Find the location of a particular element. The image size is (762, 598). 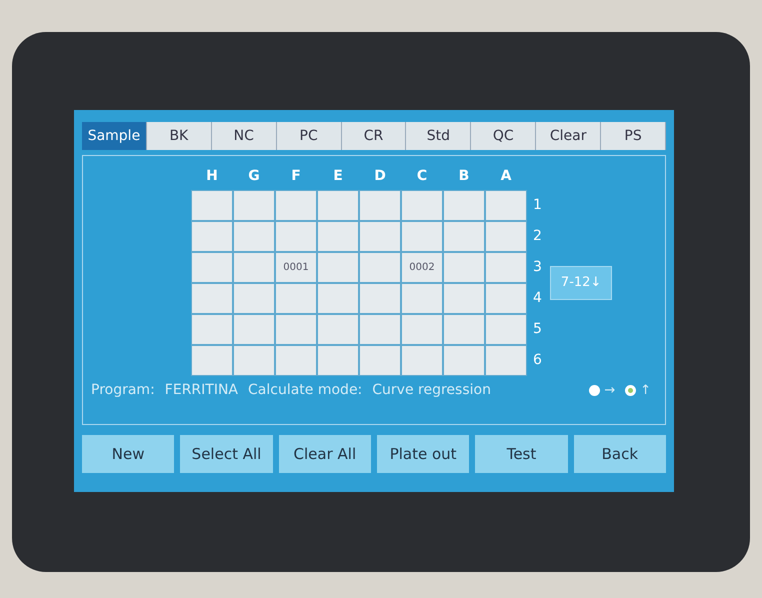

tab: Std is located at coordinates (439, 136).